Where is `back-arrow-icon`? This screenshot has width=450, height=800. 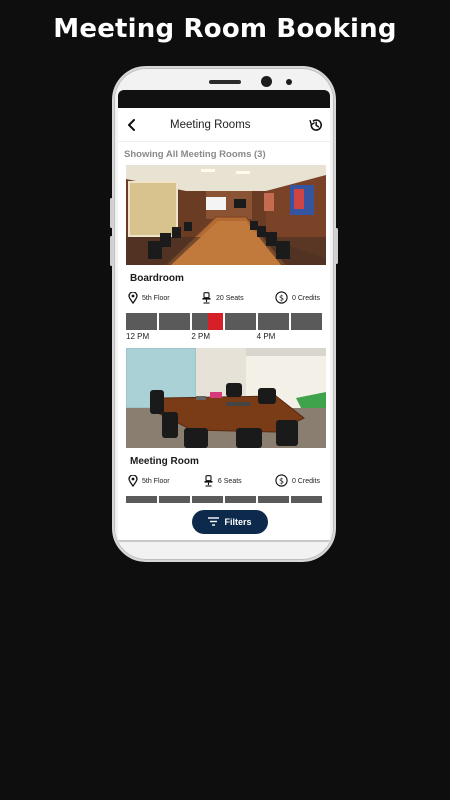
back-arrow-icon is located at coordinates (132, 125).